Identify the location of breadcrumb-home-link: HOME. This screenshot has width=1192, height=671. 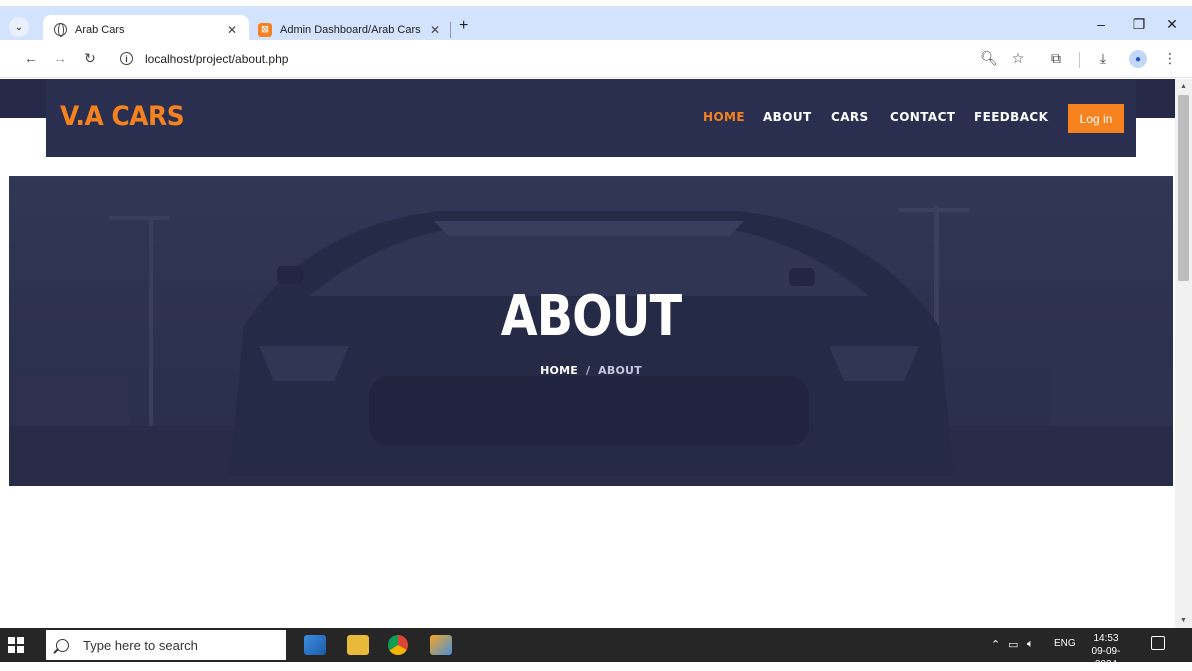
(559, 370).